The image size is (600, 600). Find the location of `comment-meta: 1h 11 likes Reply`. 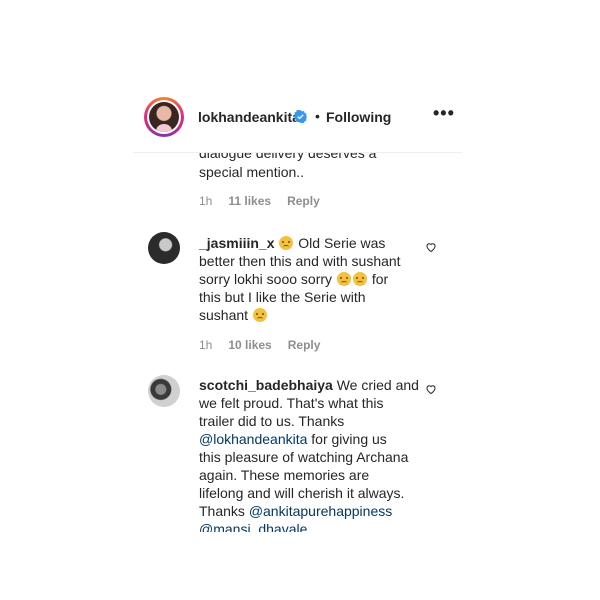

comment-meta: 1h 11 likes Reply is located at coordinates (324, 201).